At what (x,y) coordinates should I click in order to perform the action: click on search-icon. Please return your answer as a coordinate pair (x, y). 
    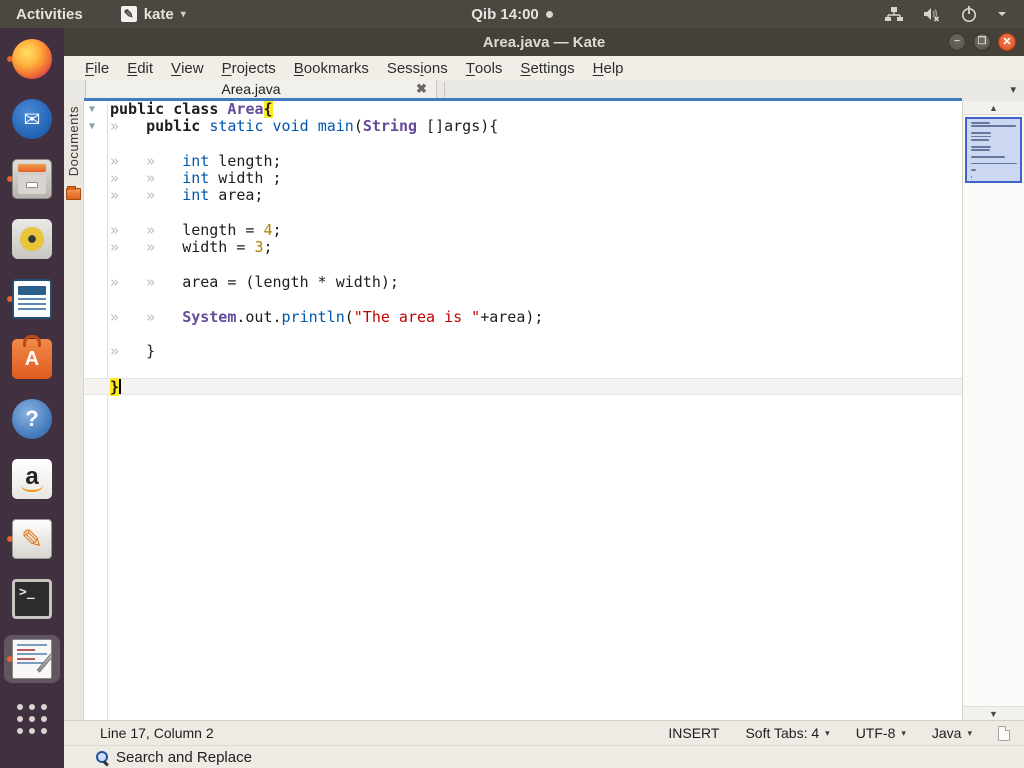
    Looking at the image, I should click on (102, 757).